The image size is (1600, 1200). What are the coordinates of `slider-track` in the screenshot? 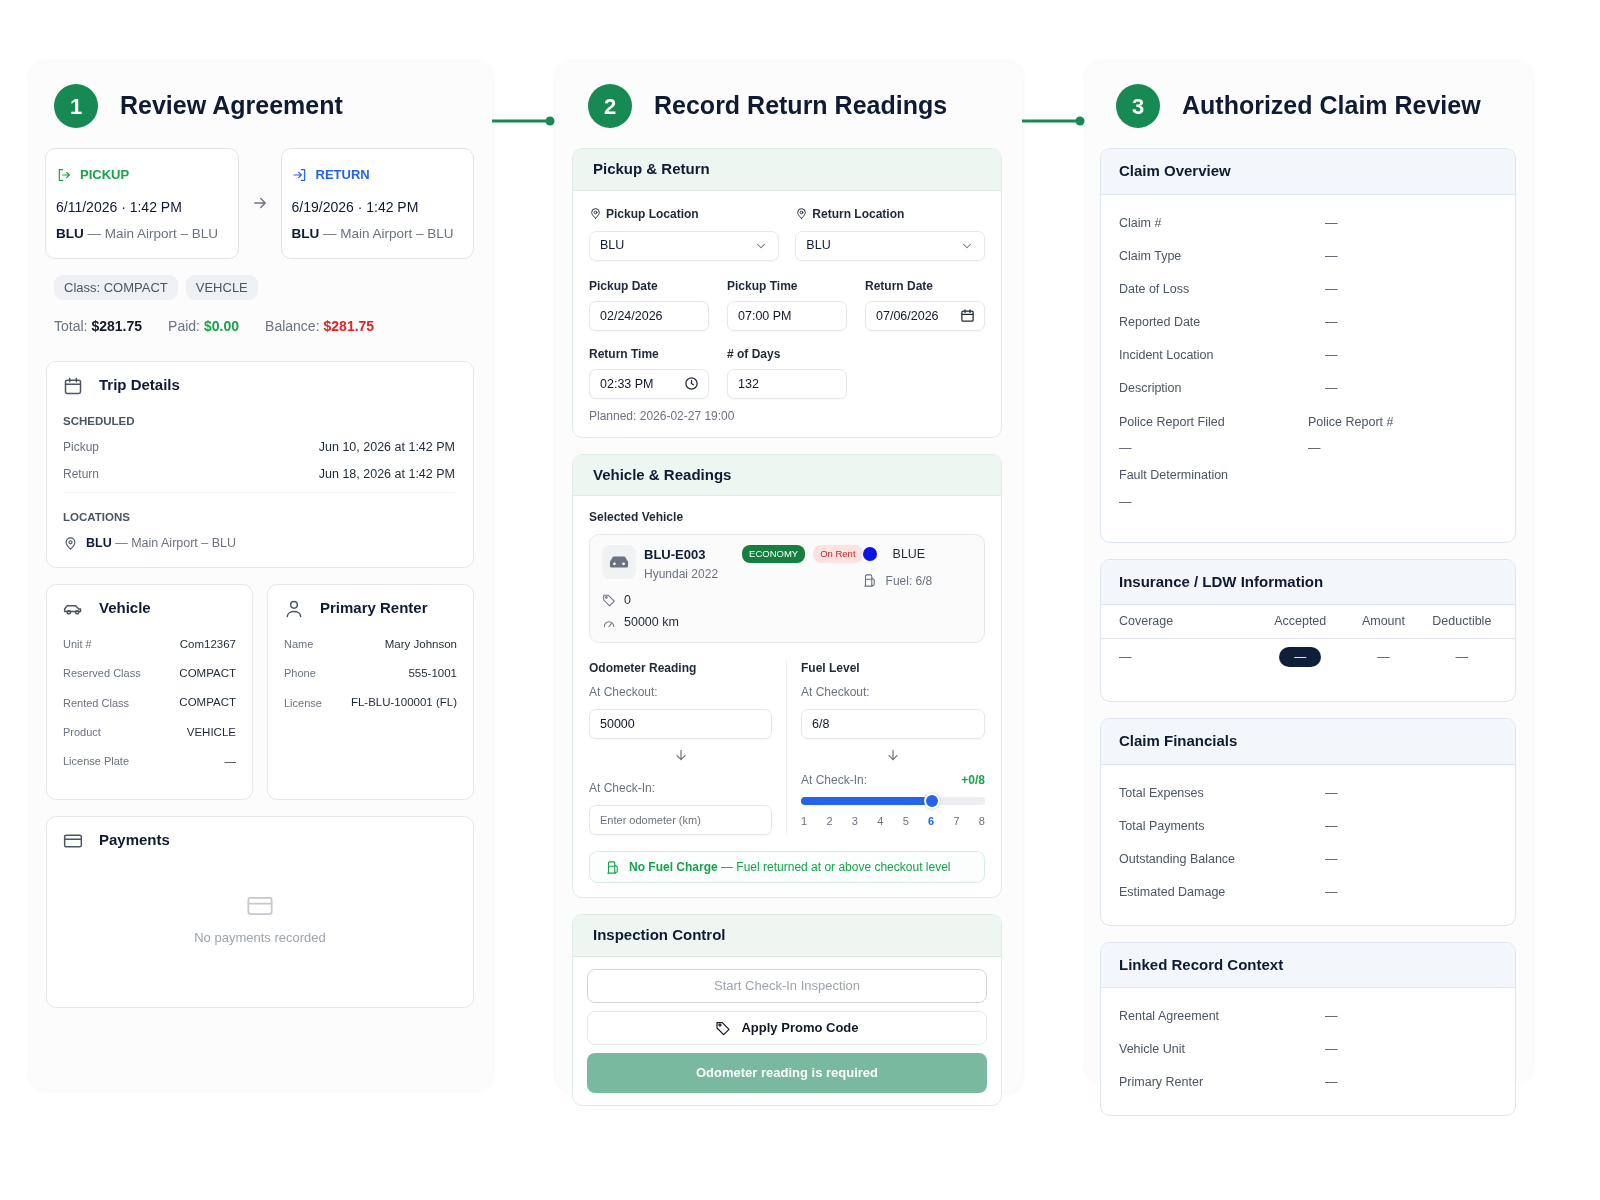 It's located at (893, 801).